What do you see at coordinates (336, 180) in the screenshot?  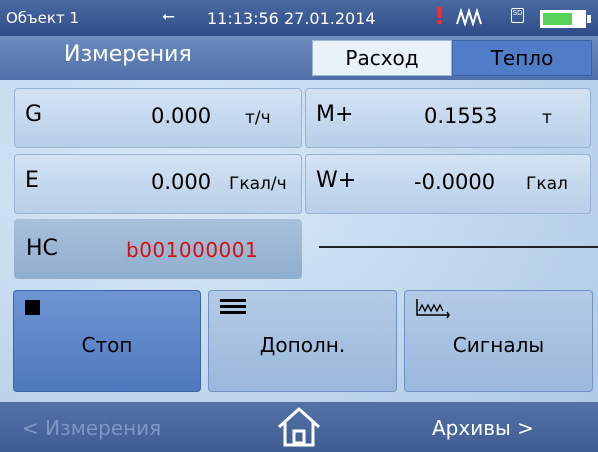 I see `measurement-label: W+` at bounding box center [336, 180].